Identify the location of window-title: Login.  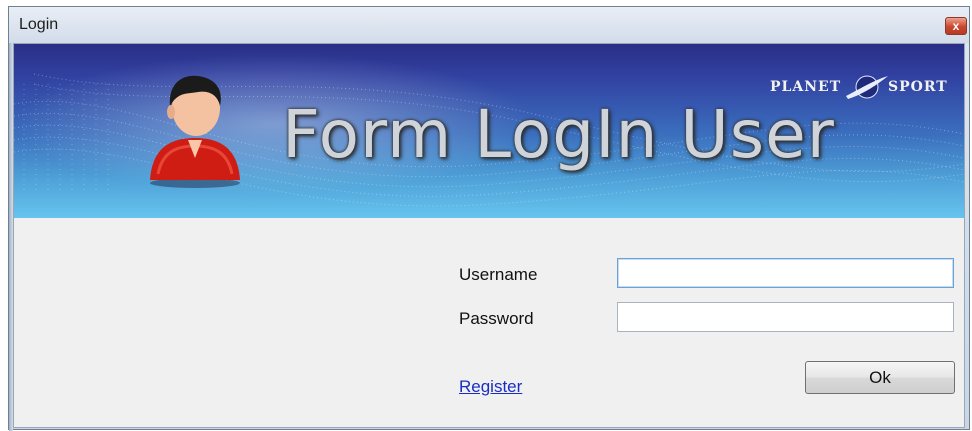
(39, 24).